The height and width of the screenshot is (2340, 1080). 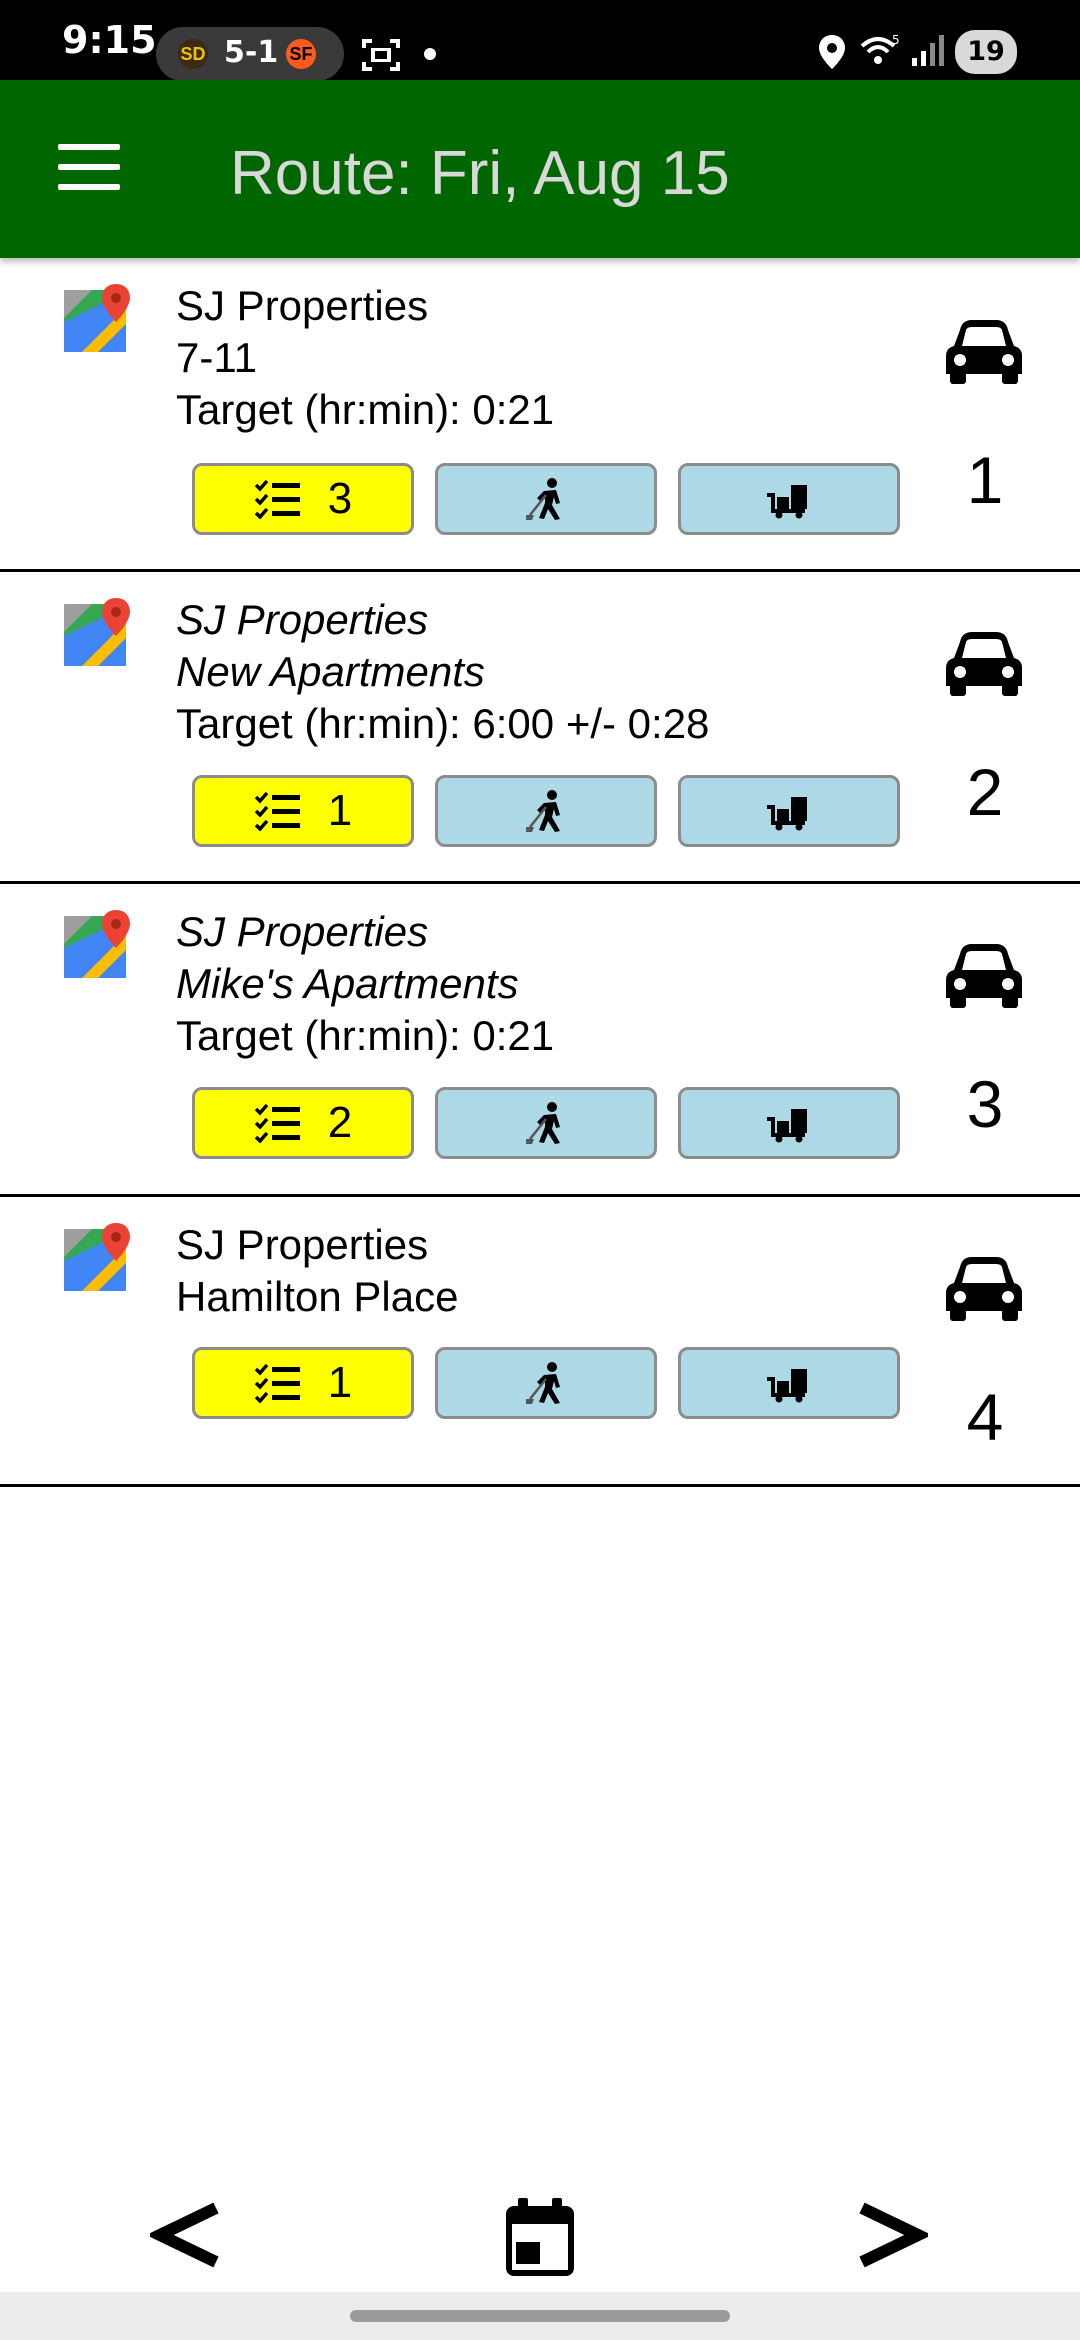 What do you see at coordinates (896, 40) in the screenshot?
I see `svg-text: 5` at bounding box center [896, 40].